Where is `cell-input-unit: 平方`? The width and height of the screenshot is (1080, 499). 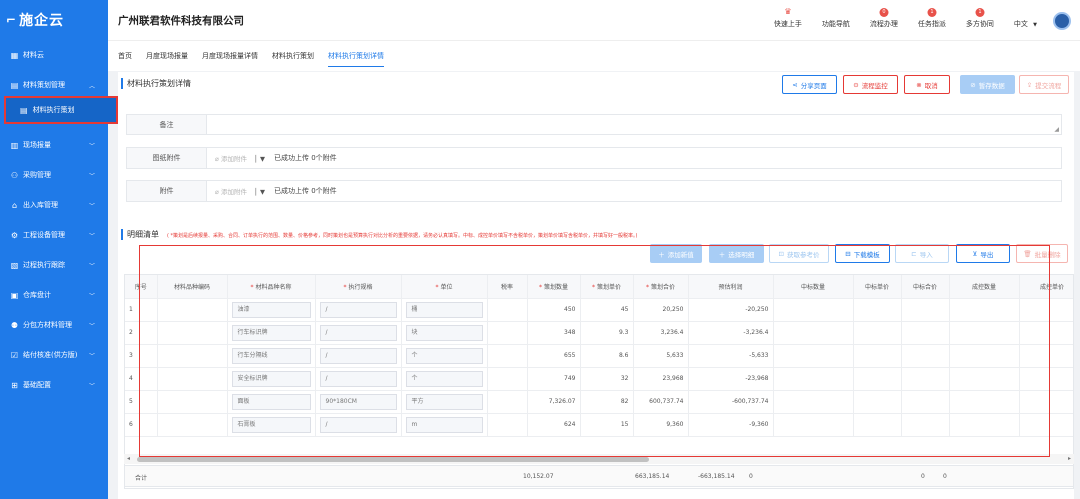 cell-input-unit: 平方 is located at coordinates (444, 401).